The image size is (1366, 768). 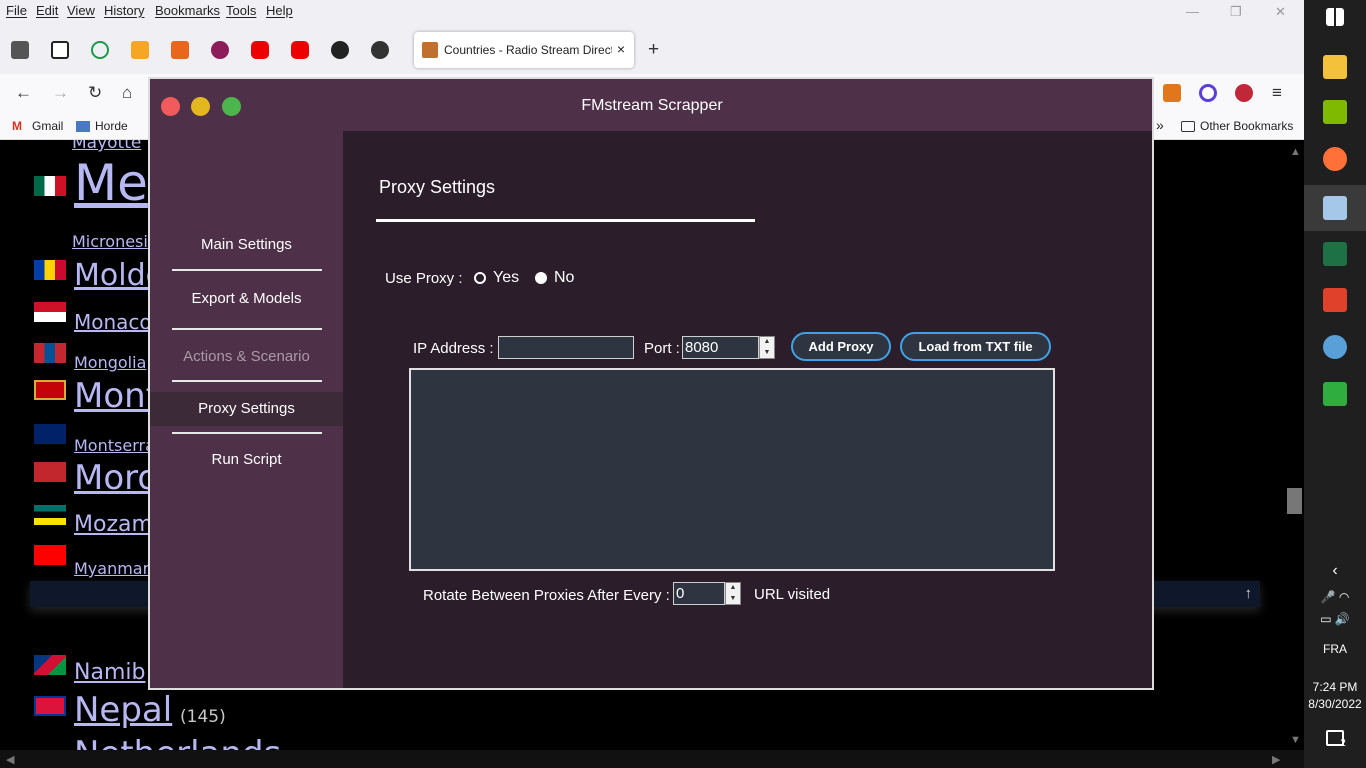 What do you see at coordinates (110, 362) in the screenshot?
I see `country-link-mongolia: Mongolia` at bounding box center [110, 362].